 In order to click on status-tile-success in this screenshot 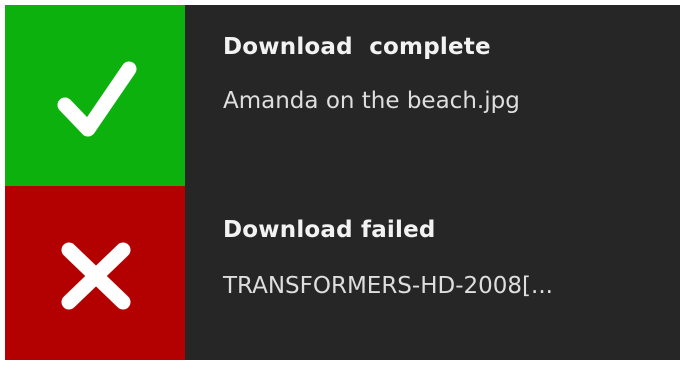, I will do `click(95, 95)`.